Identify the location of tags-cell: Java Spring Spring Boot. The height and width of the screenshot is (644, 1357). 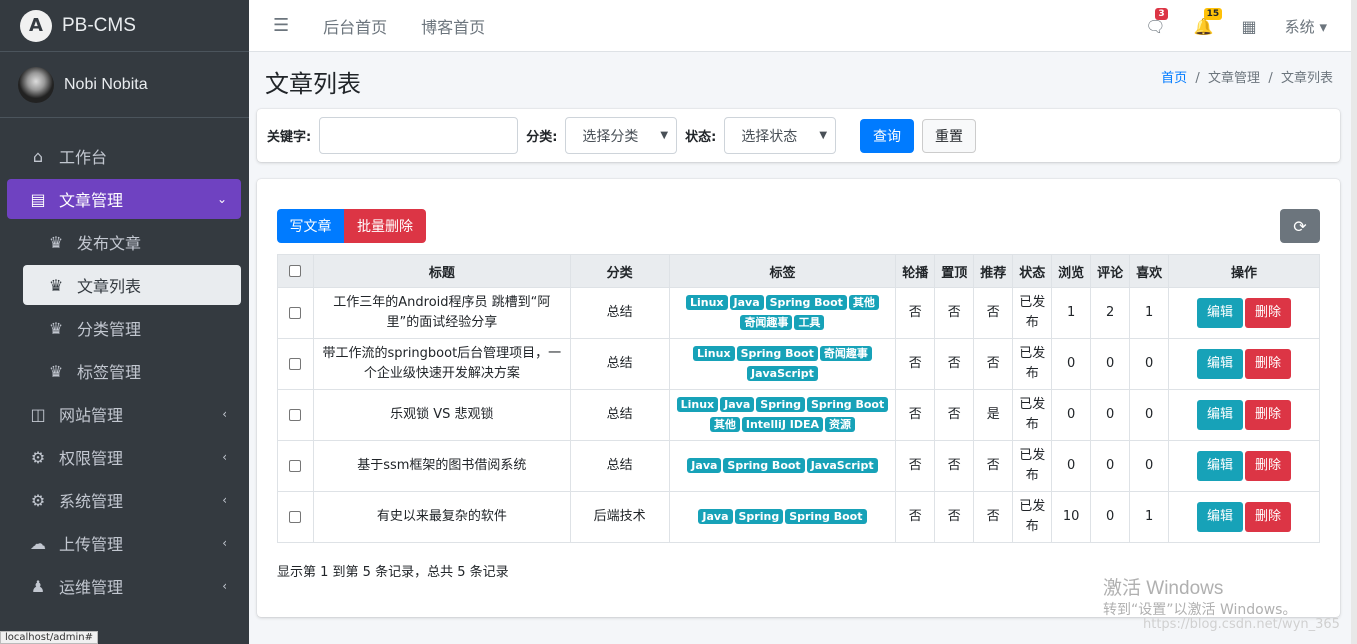
(782, 517).